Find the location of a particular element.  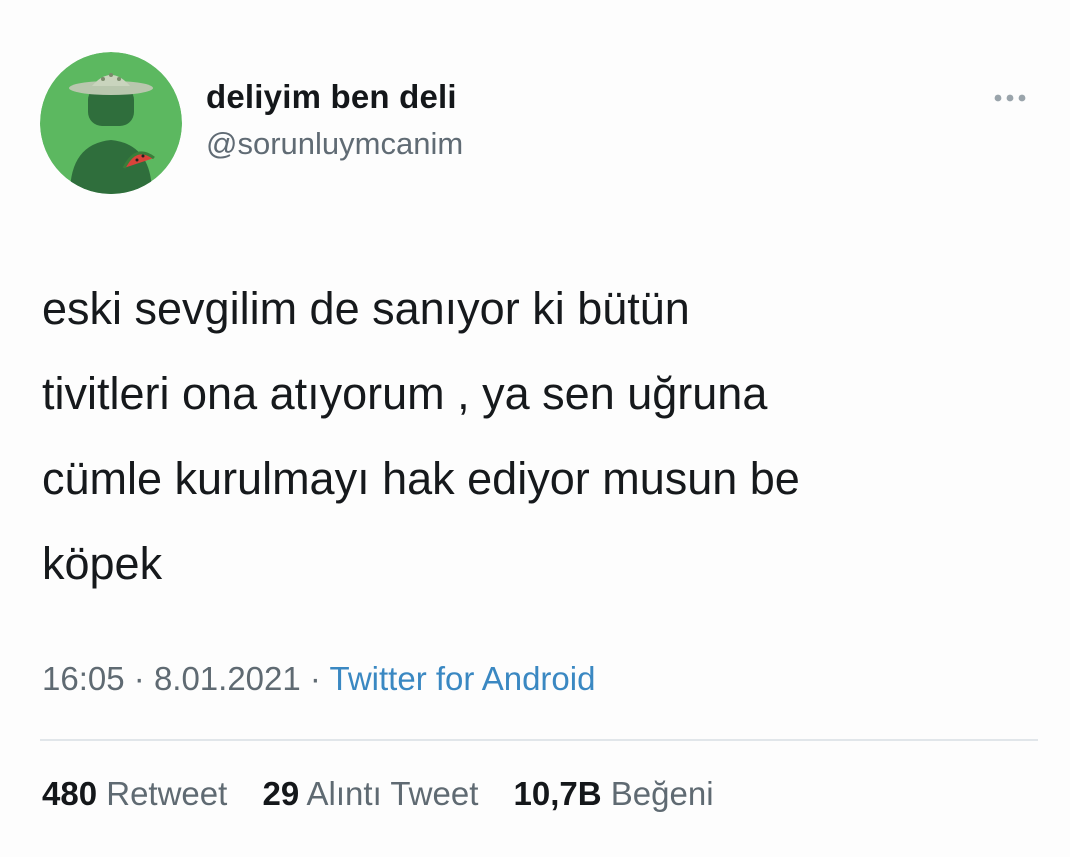

tweet-text-line: tivitleri ona atıyorum , ya sen uğruna is located at coordinates (405, 393).